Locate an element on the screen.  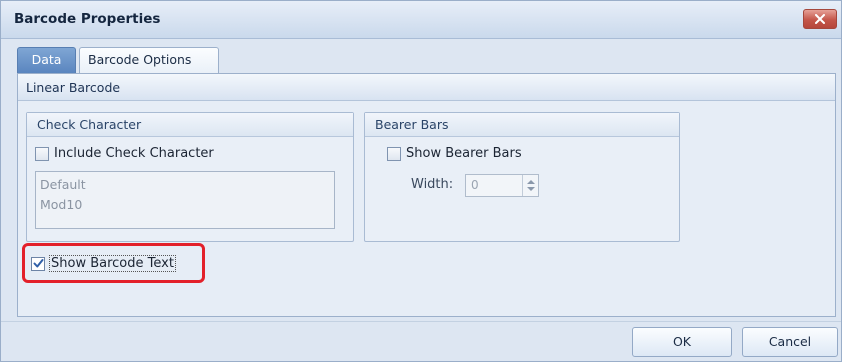
spin-up-icon is located at coordinates (531, 182).